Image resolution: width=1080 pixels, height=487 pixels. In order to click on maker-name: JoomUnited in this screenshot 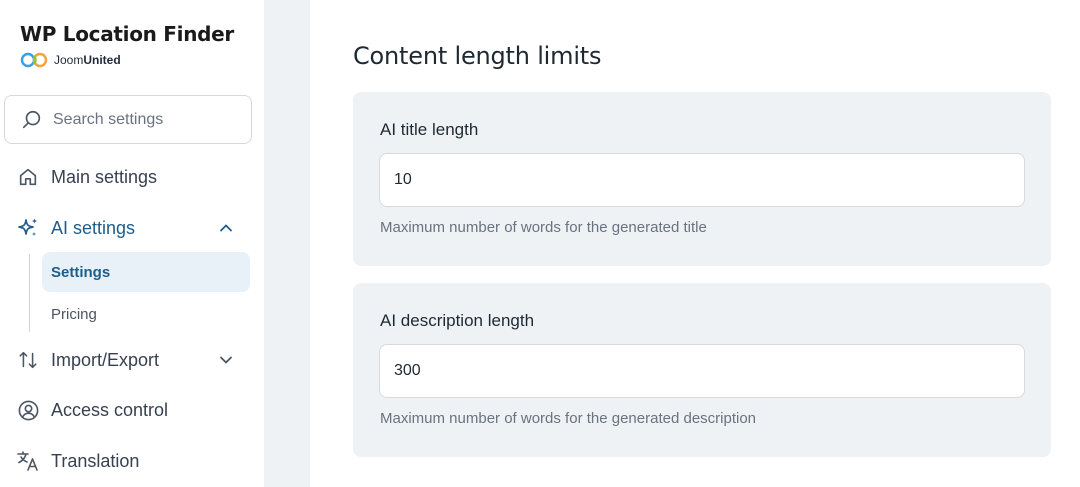, I will do `click(87, 60)`.